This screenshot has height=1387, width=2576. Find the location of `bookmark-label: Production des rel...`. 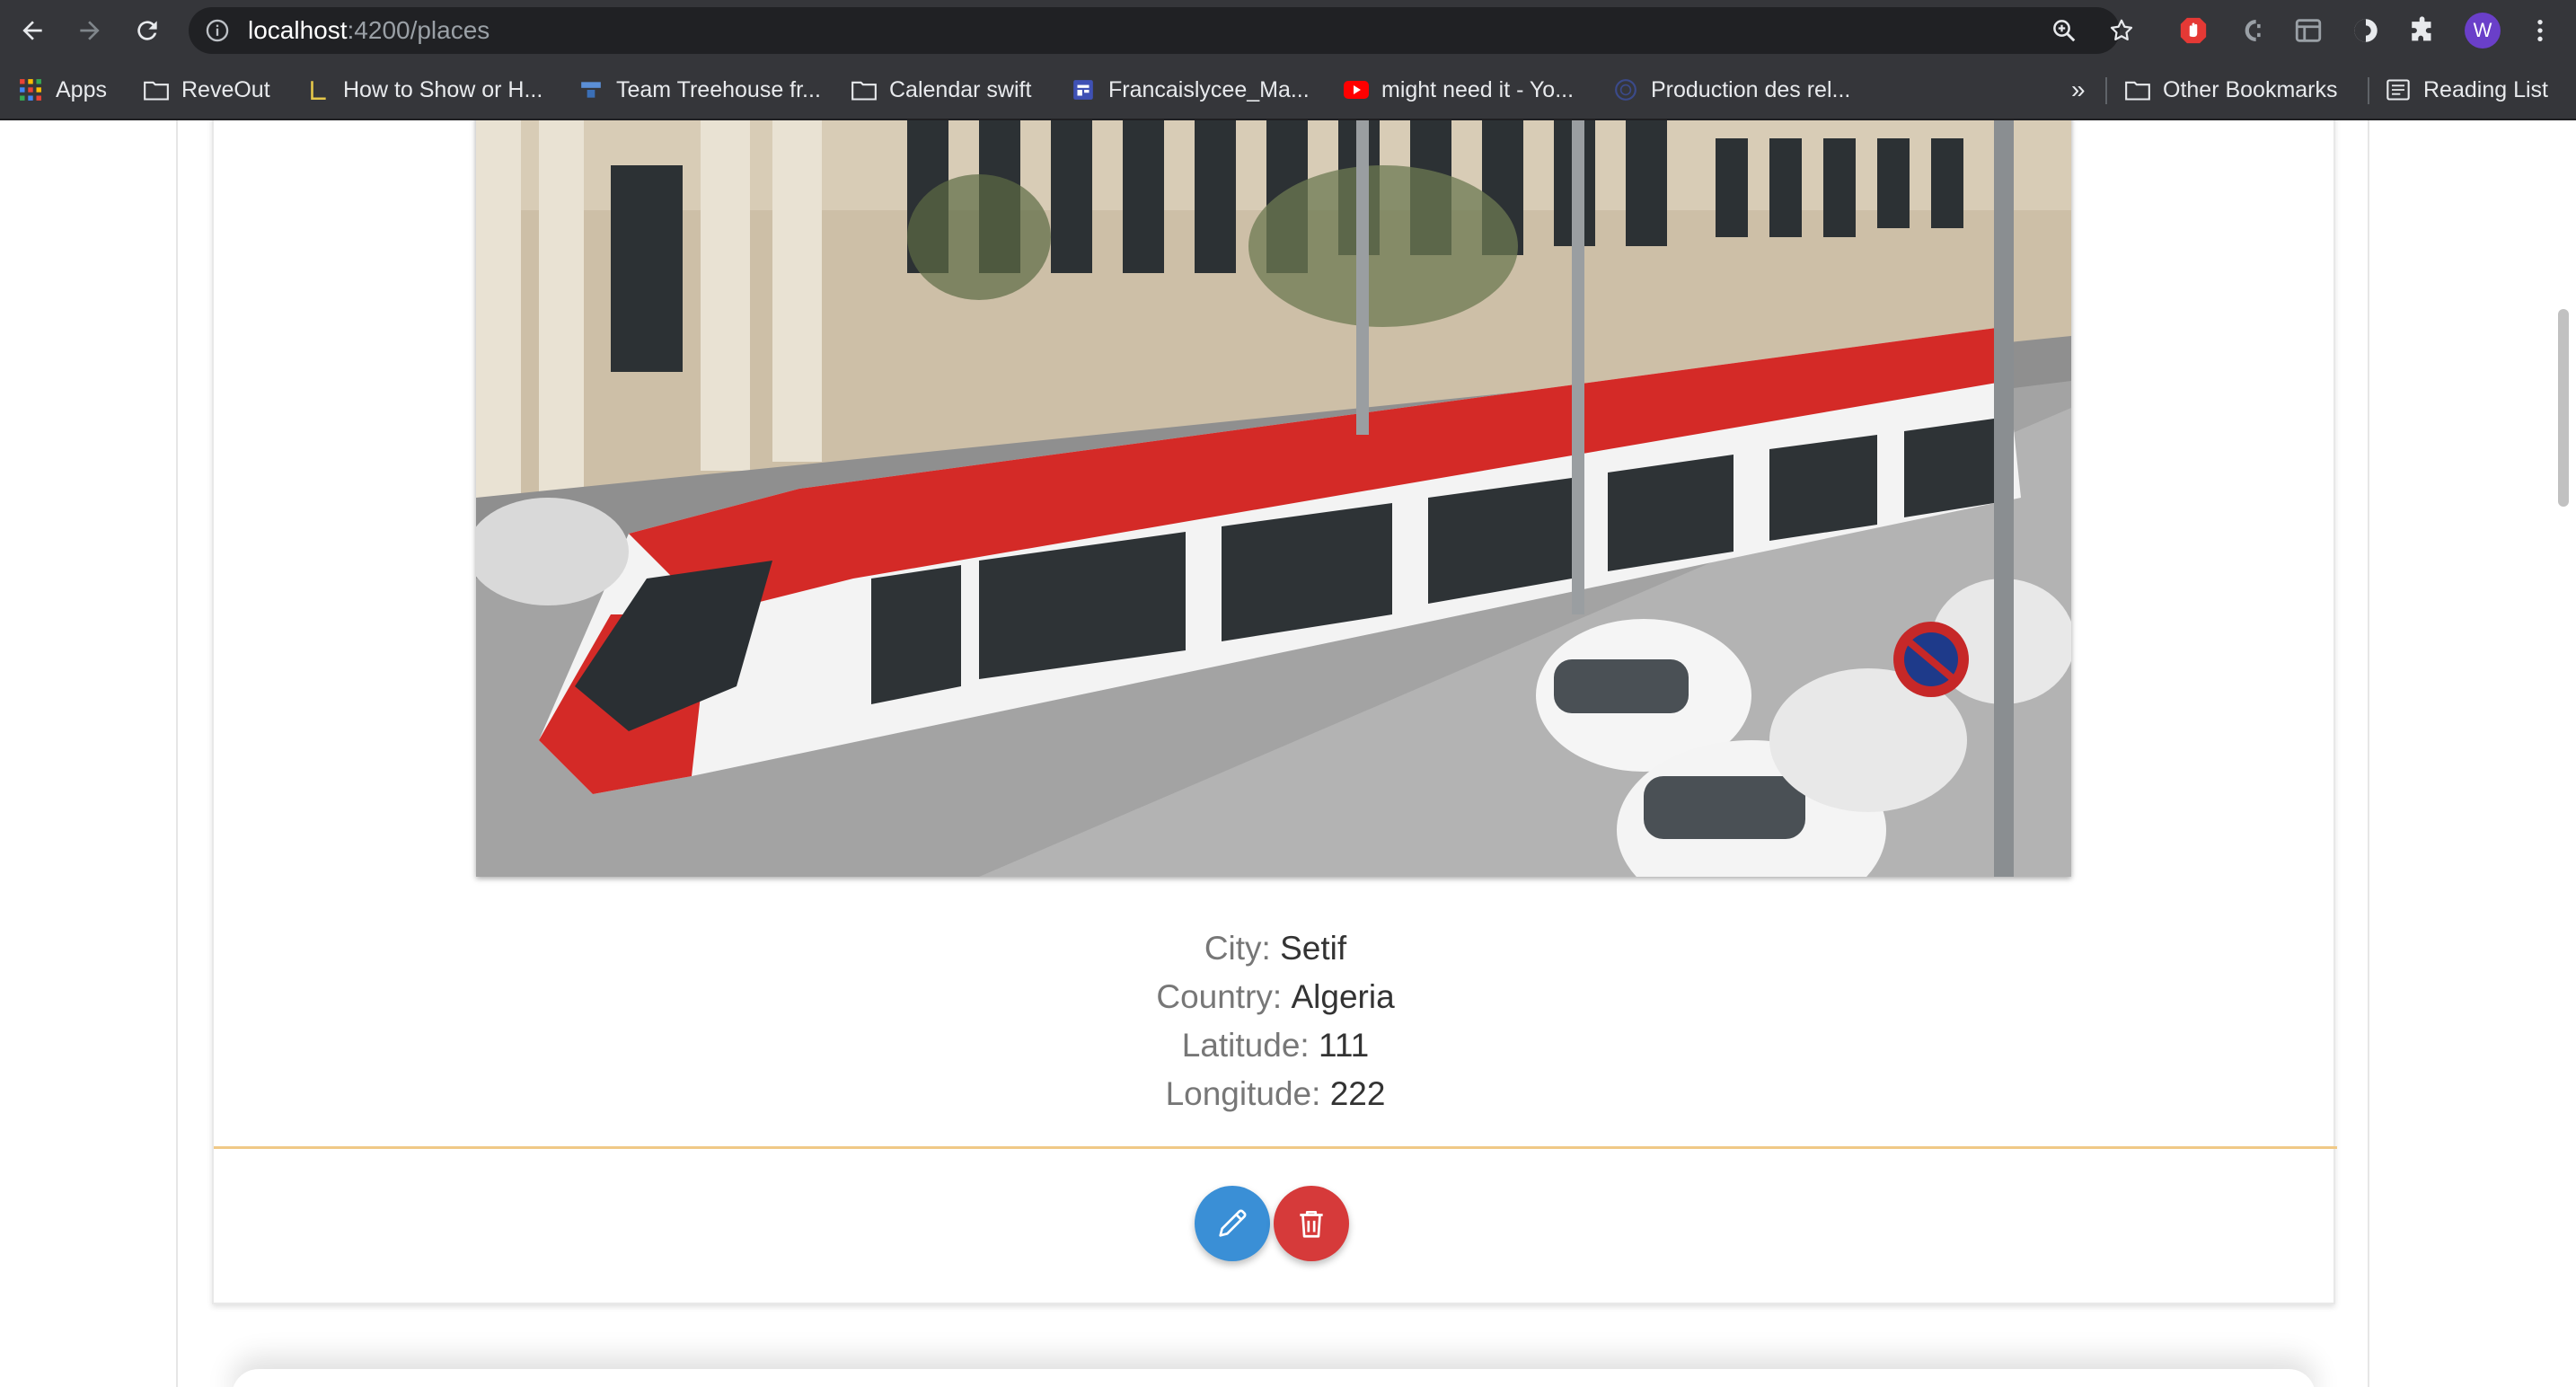

bookmark-label: Production des rel... is located at coordinates (1751, 89).